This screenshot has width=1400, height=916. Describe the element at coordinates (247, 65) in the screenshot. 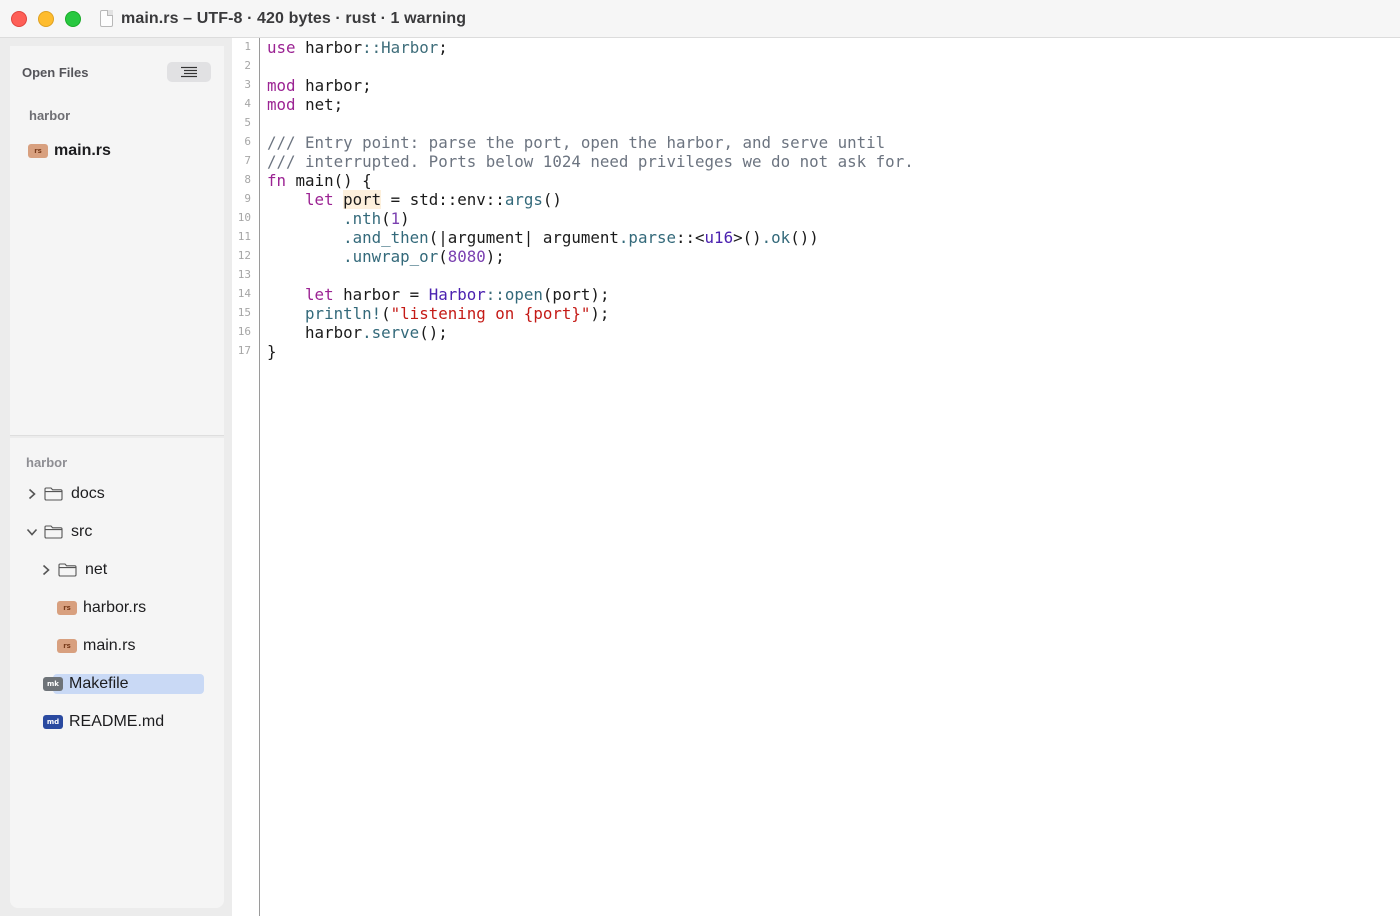

I see `line-number: 2` at that location.